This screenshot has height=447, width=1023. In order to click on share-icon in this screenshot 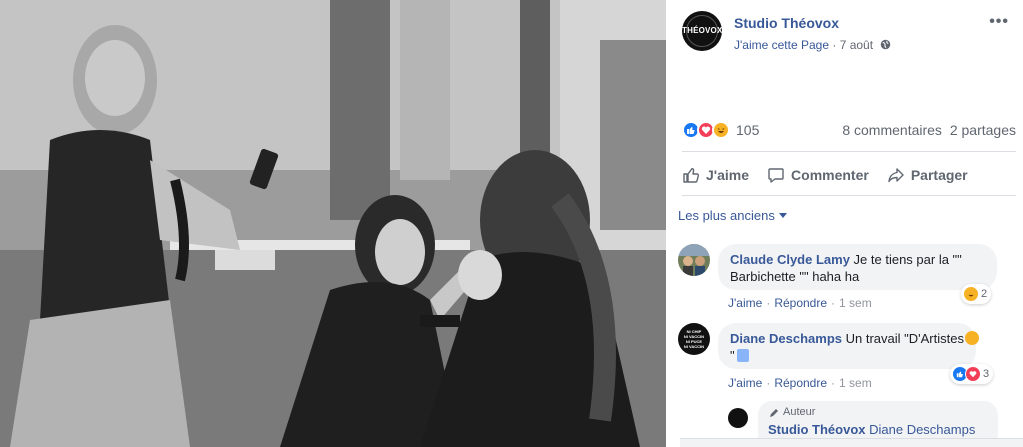, I will do `click(896, 175)`.